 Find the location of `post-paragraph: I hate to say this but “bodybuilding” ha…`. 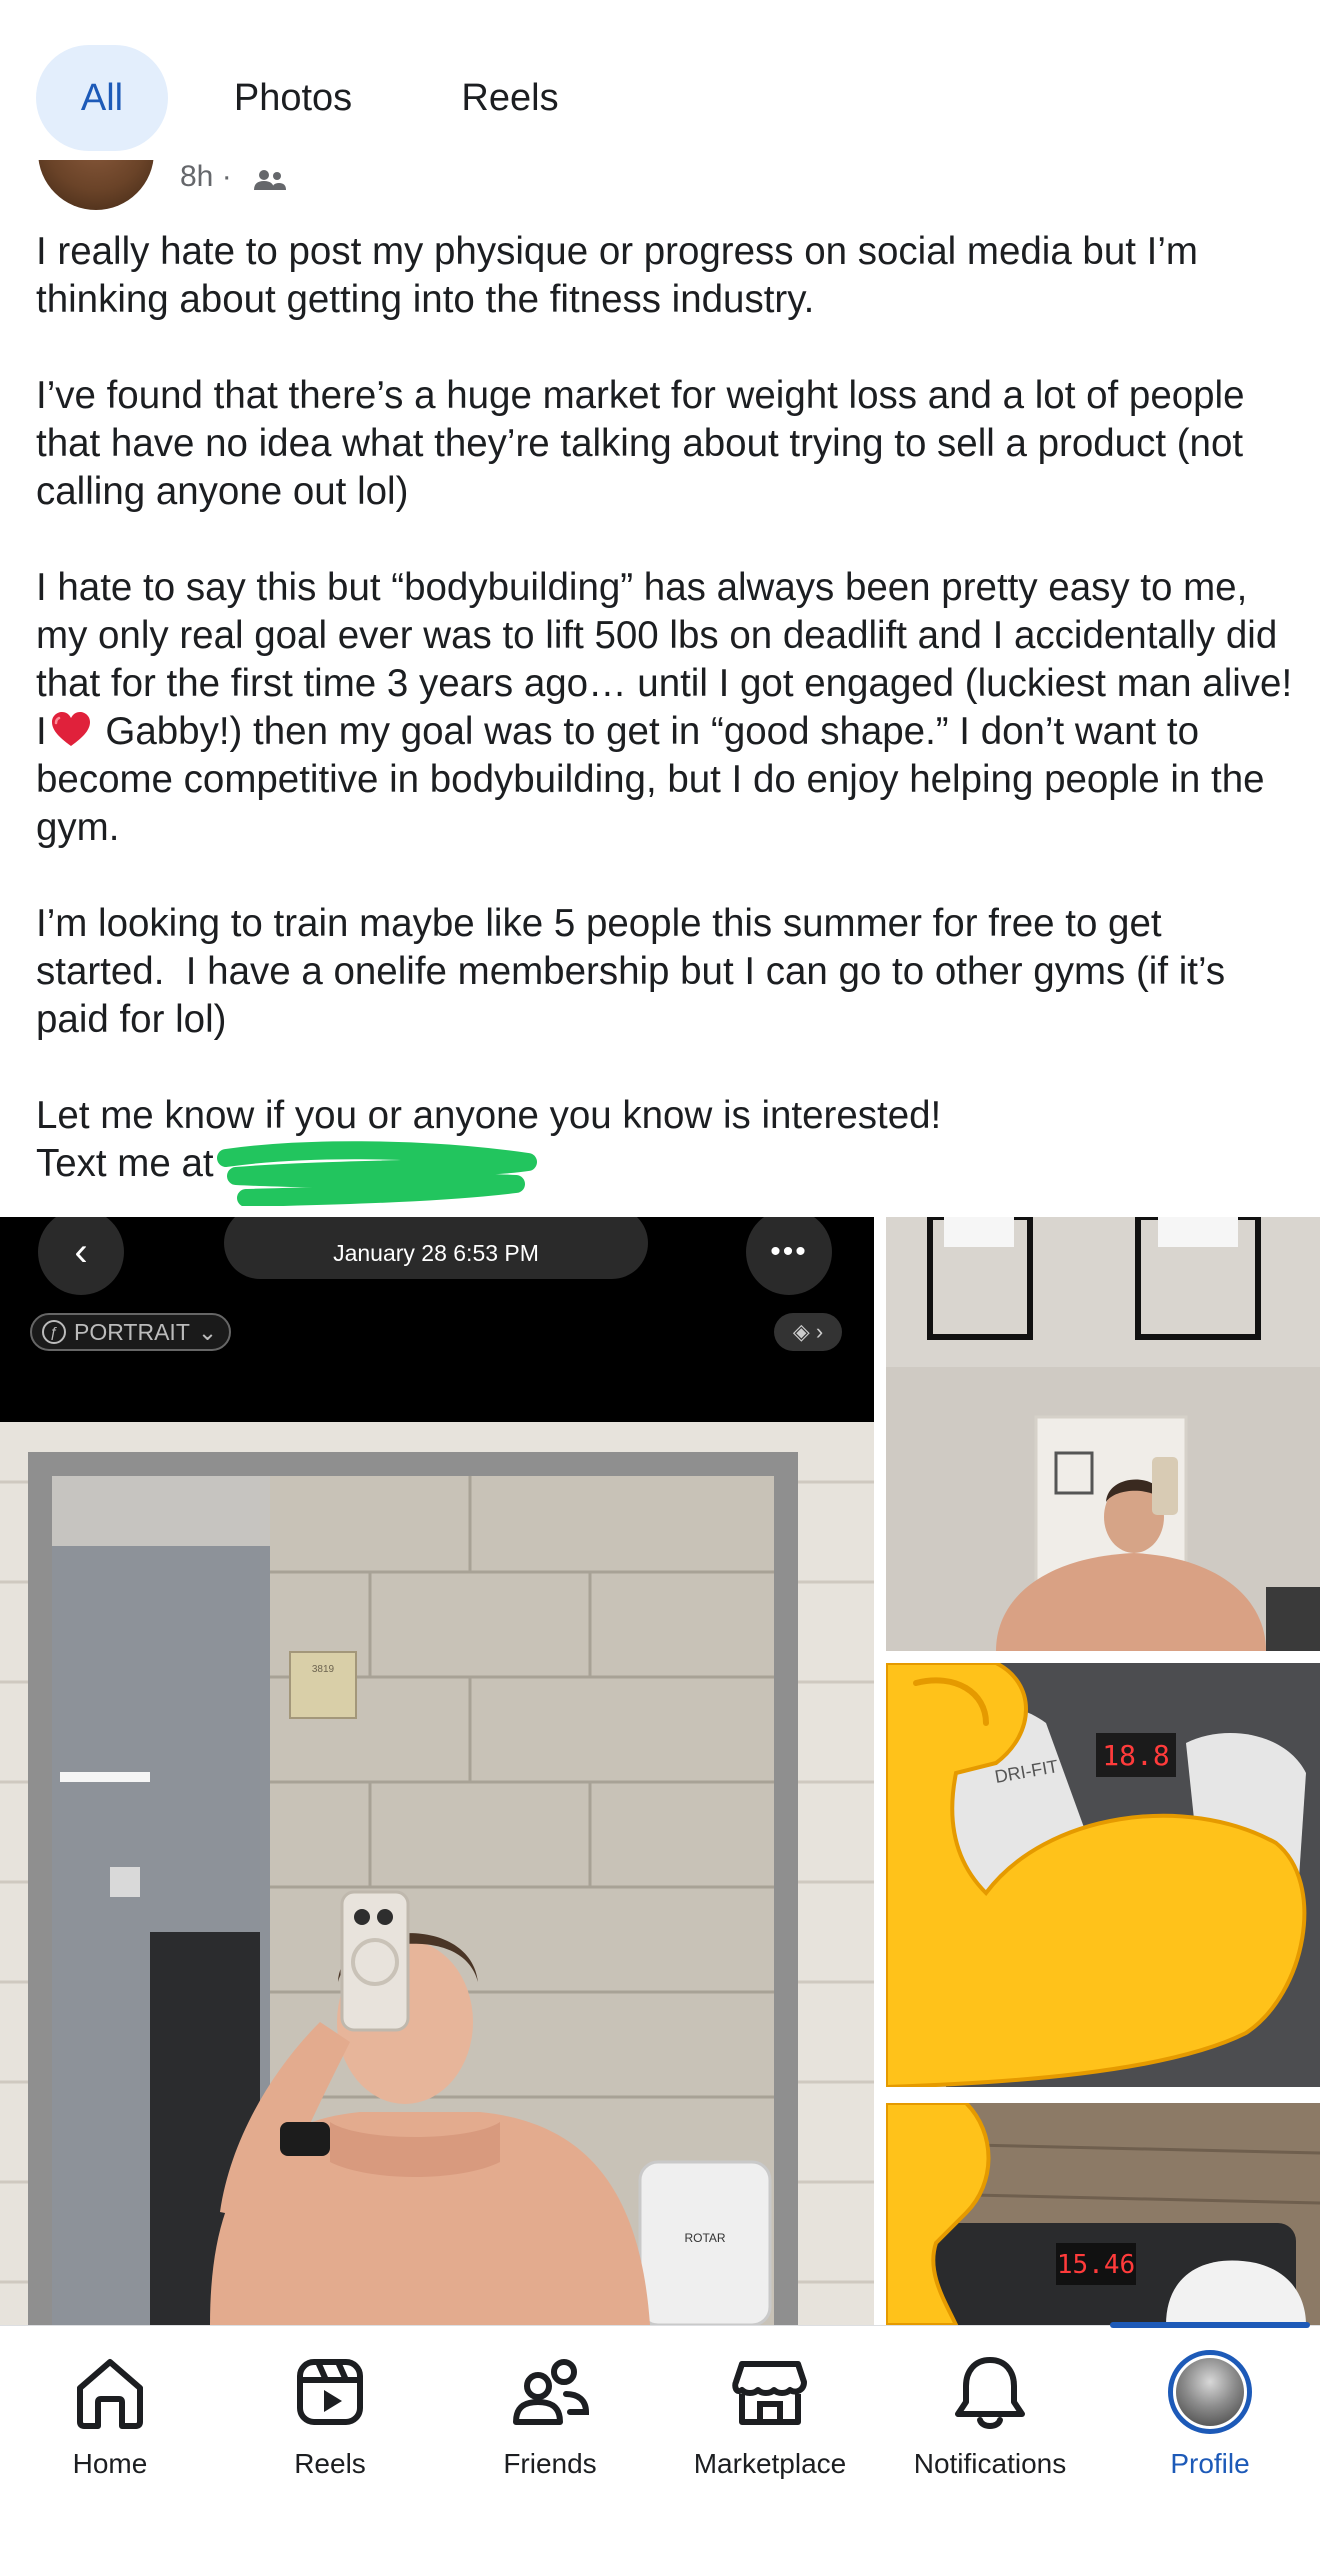

post-paragraph: I hate to say this but “bodybuilding” ha… is located at coordinates (666, 708).